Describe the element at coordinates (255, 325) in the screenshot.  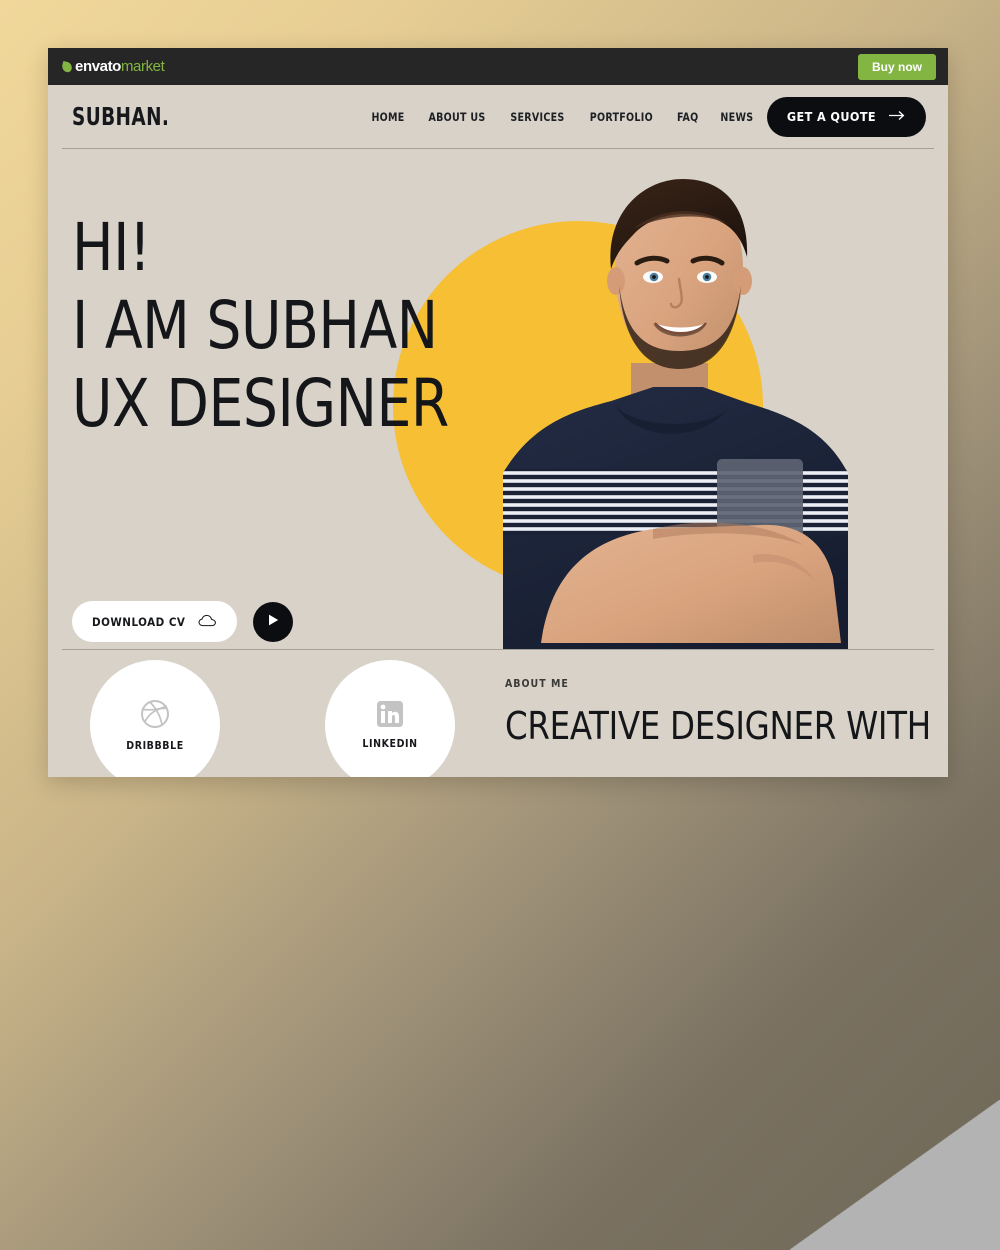
I see `hero-line-2: I AM SUBHAN` at that location.